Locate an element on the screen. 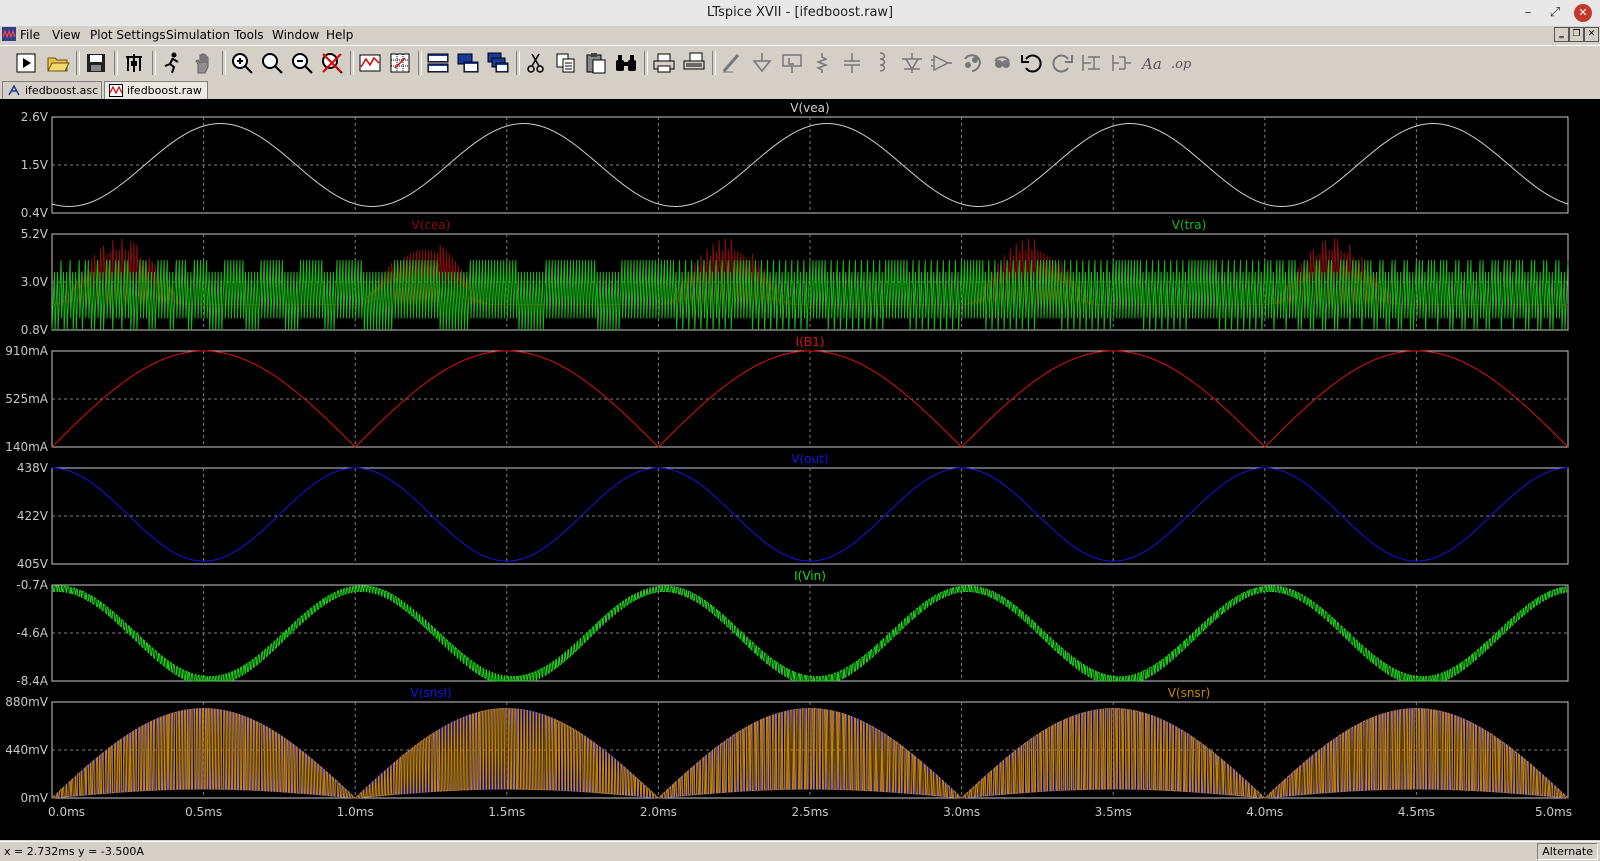 This screenshot has height=861, width=1600. halt-hand-icon is located at coordinates (204, 63).